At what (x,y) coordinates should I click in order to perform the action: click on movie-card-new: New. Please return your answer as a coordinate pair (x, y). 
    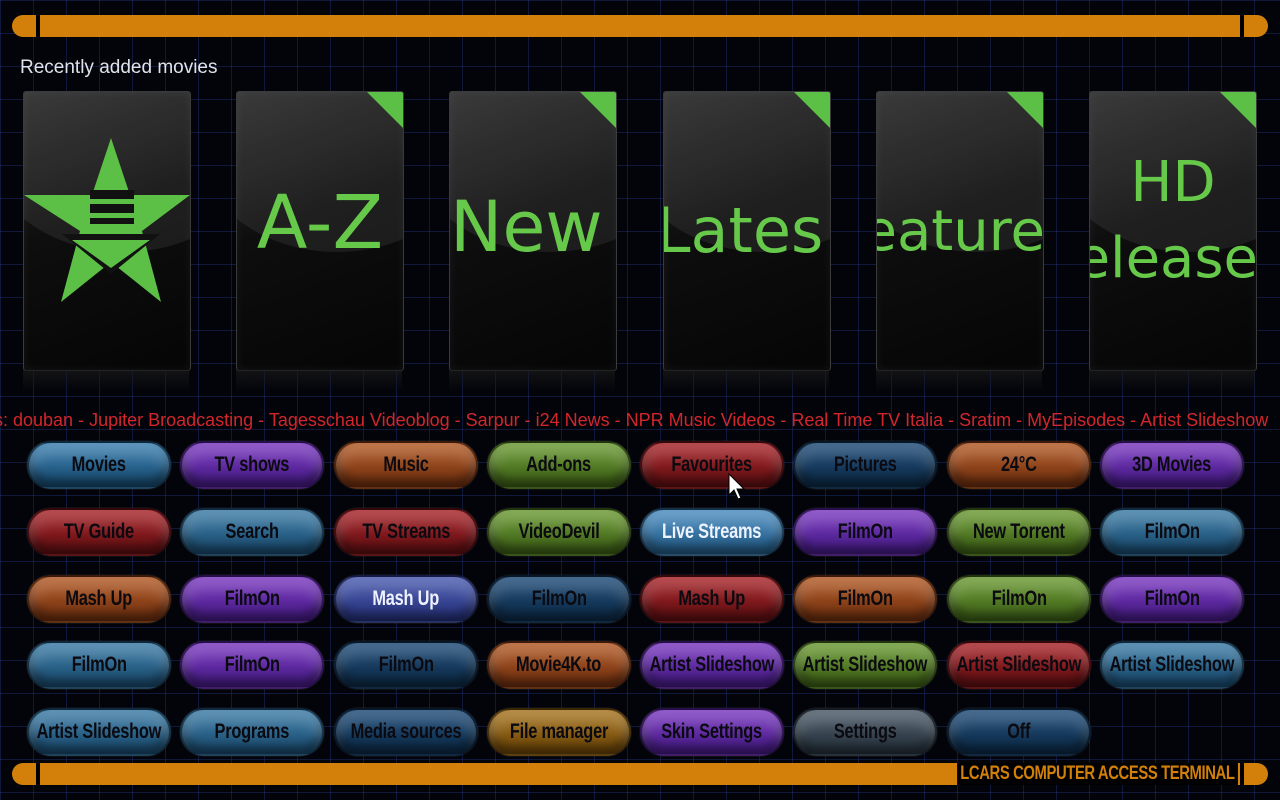
    Looking at the image, I should click on (533, 231).